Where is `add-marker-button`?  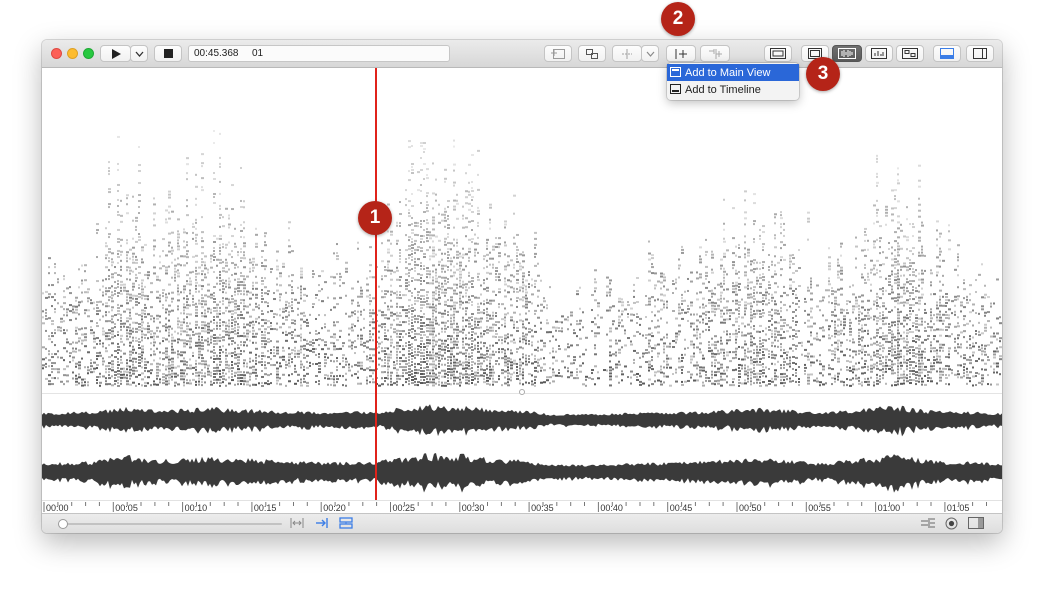
add-marker-button is located at coordinates (558, 53).